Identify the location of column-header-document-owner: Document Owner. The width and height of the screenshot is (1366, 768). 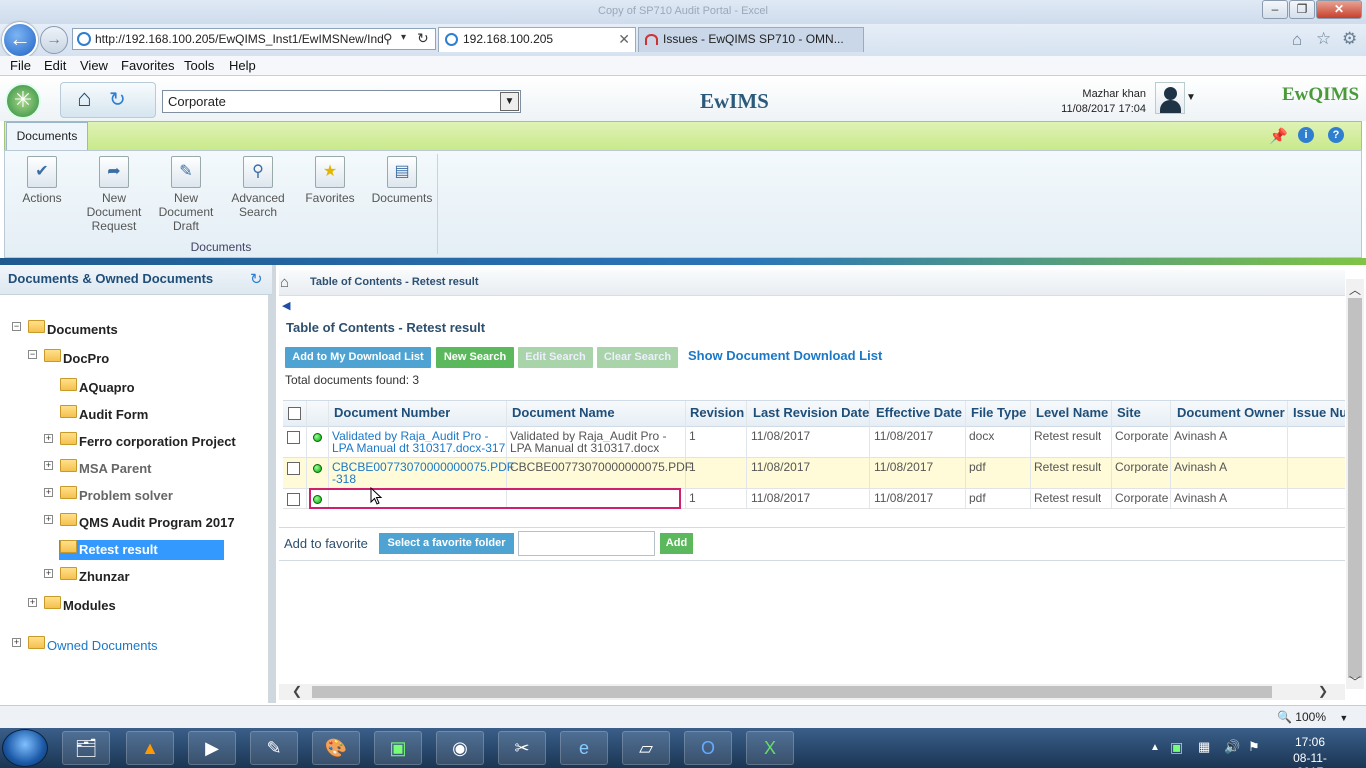
(1231, 413).